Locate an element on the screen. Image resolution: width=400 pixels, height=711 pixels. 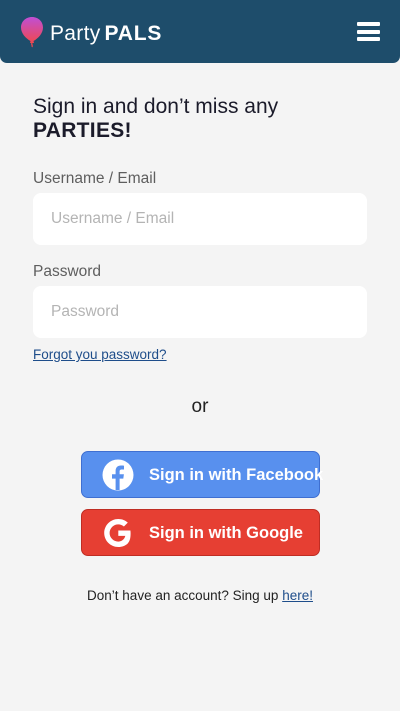
hamburger-menu-icon is located at coordinates (368, 31).